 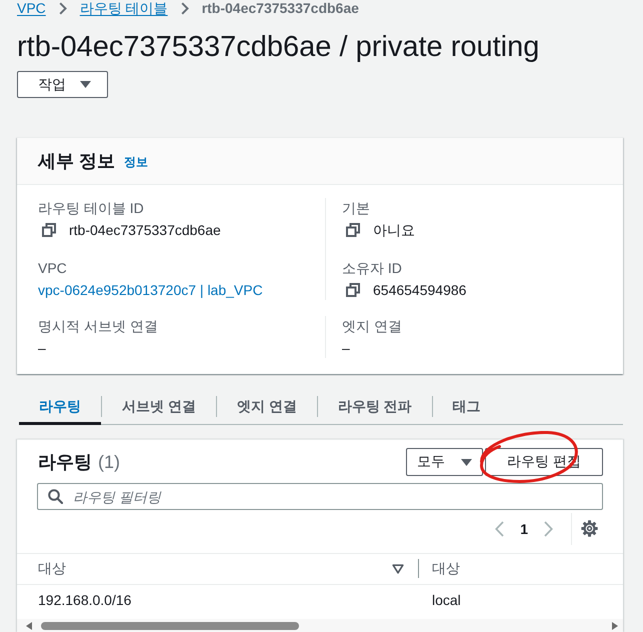 What do you see at coordinates (266, 407) in the screenshot?
I see `tab: 엣지 연결` at bounding box center [266, 407].